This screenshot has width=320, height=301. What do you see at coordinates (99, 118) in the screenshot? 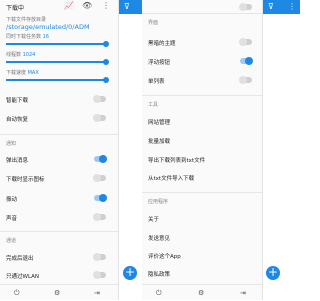
I see `auto-resume-toggle` at bounding box center [99, 118].